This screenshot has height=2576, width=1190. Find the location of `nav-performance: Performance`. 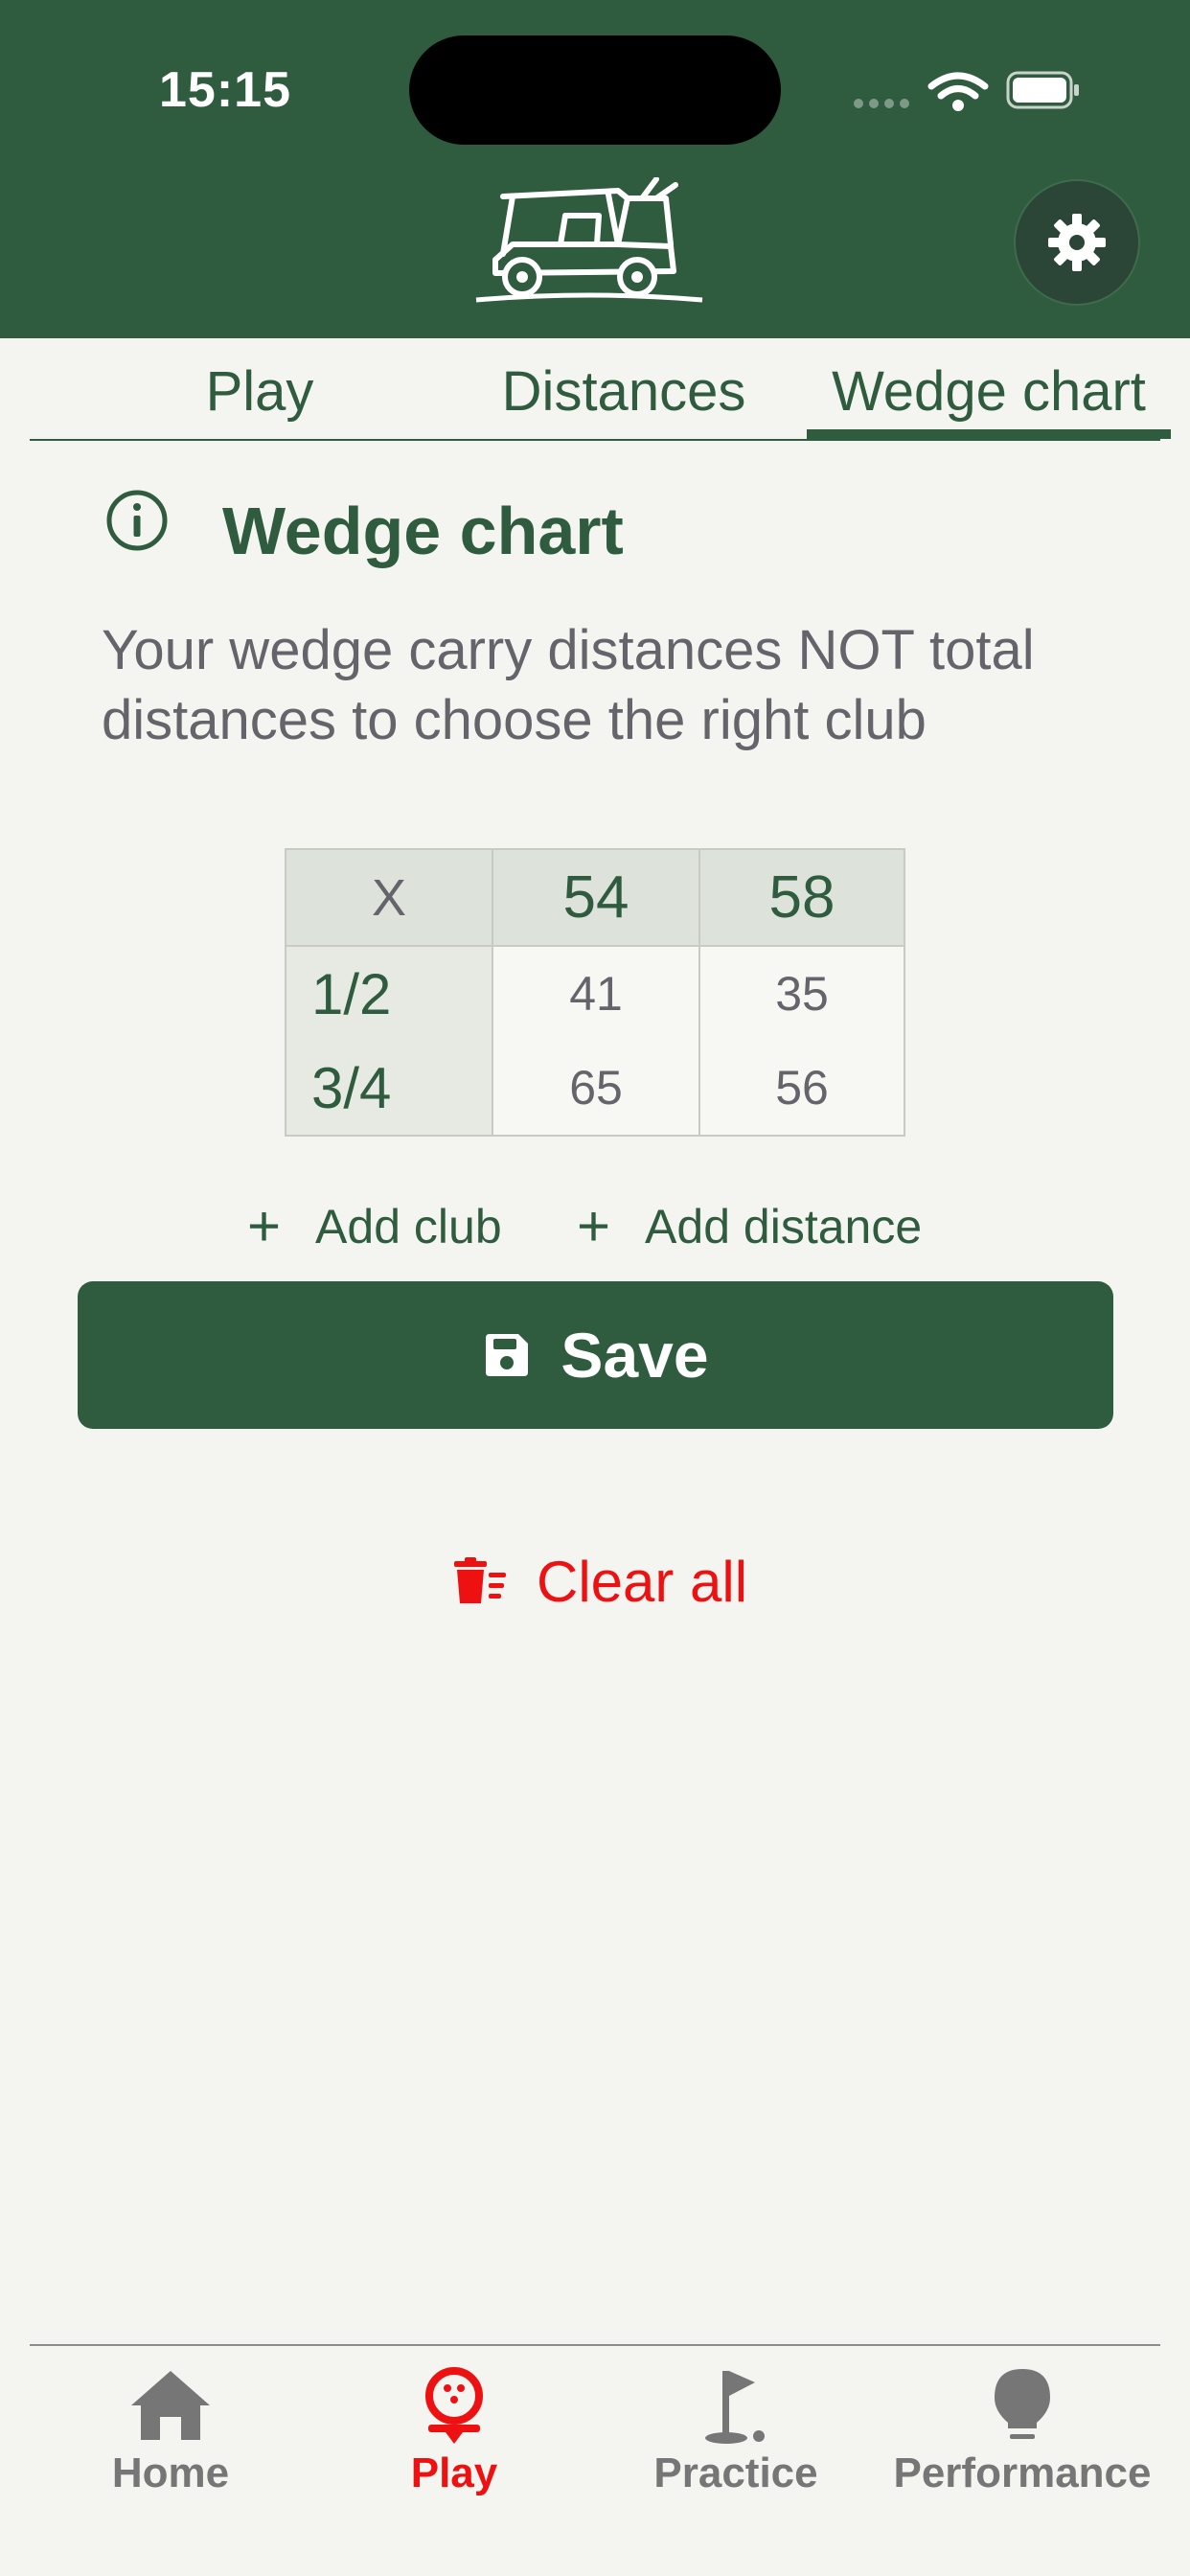

nav-performance: Performance is located at coordinates (1022, 2434).